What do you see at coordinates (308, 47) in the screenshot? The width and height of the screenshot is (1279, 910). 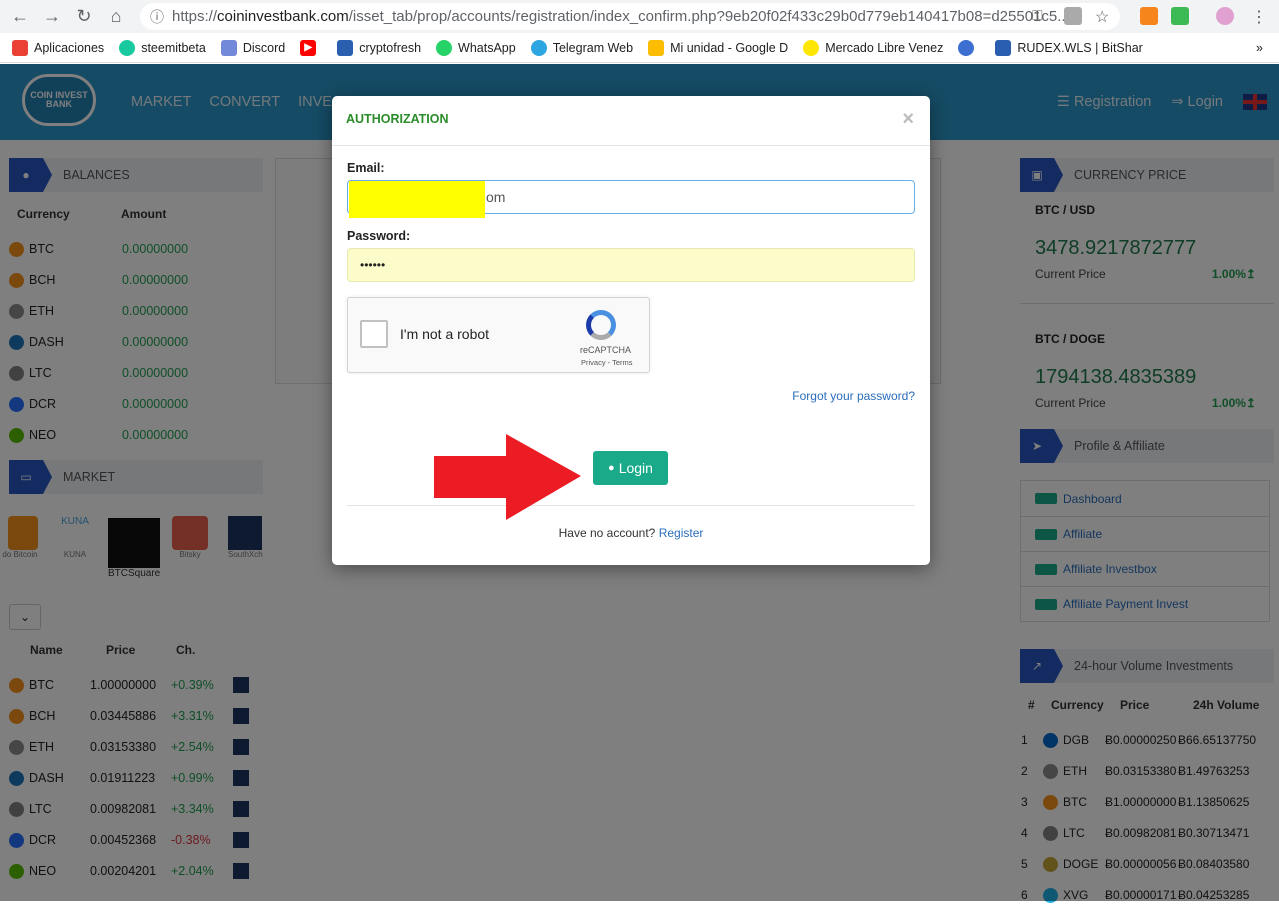 I see `youtube-icon: ▶` at bounding box center [308, 47].